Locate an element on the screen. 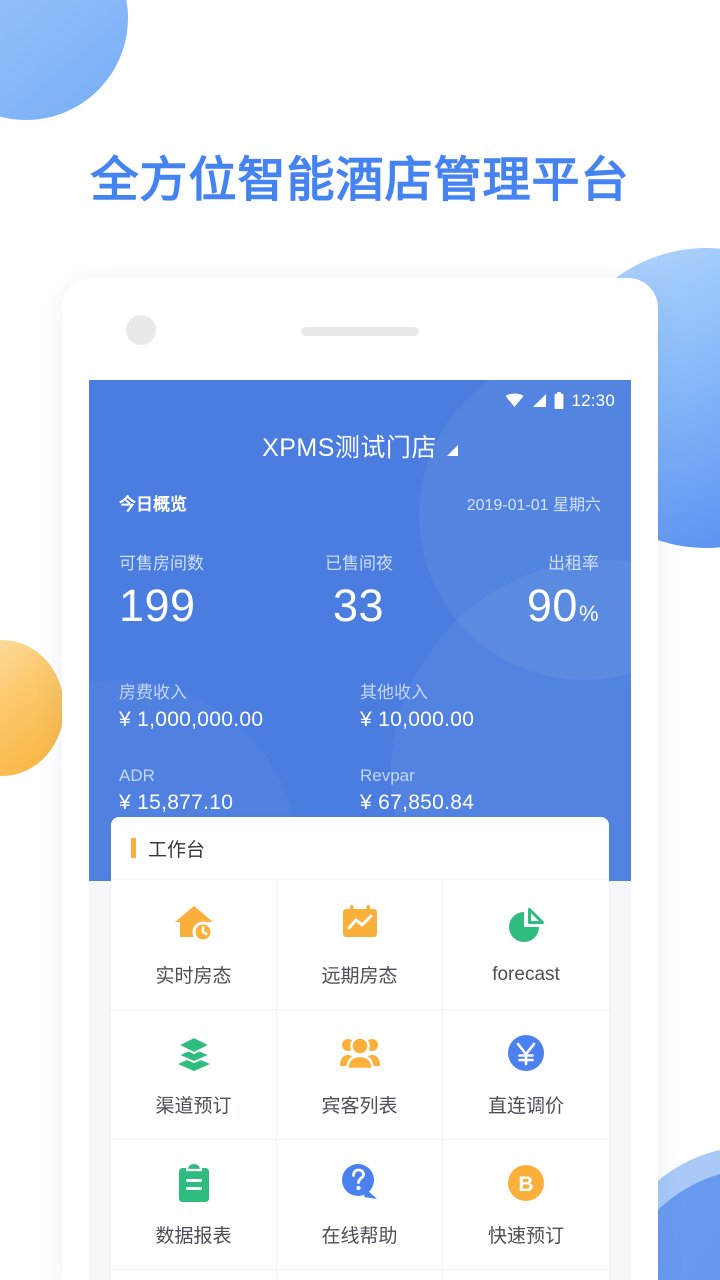  kpi-number: 33 is located at coordinates (358, 605).